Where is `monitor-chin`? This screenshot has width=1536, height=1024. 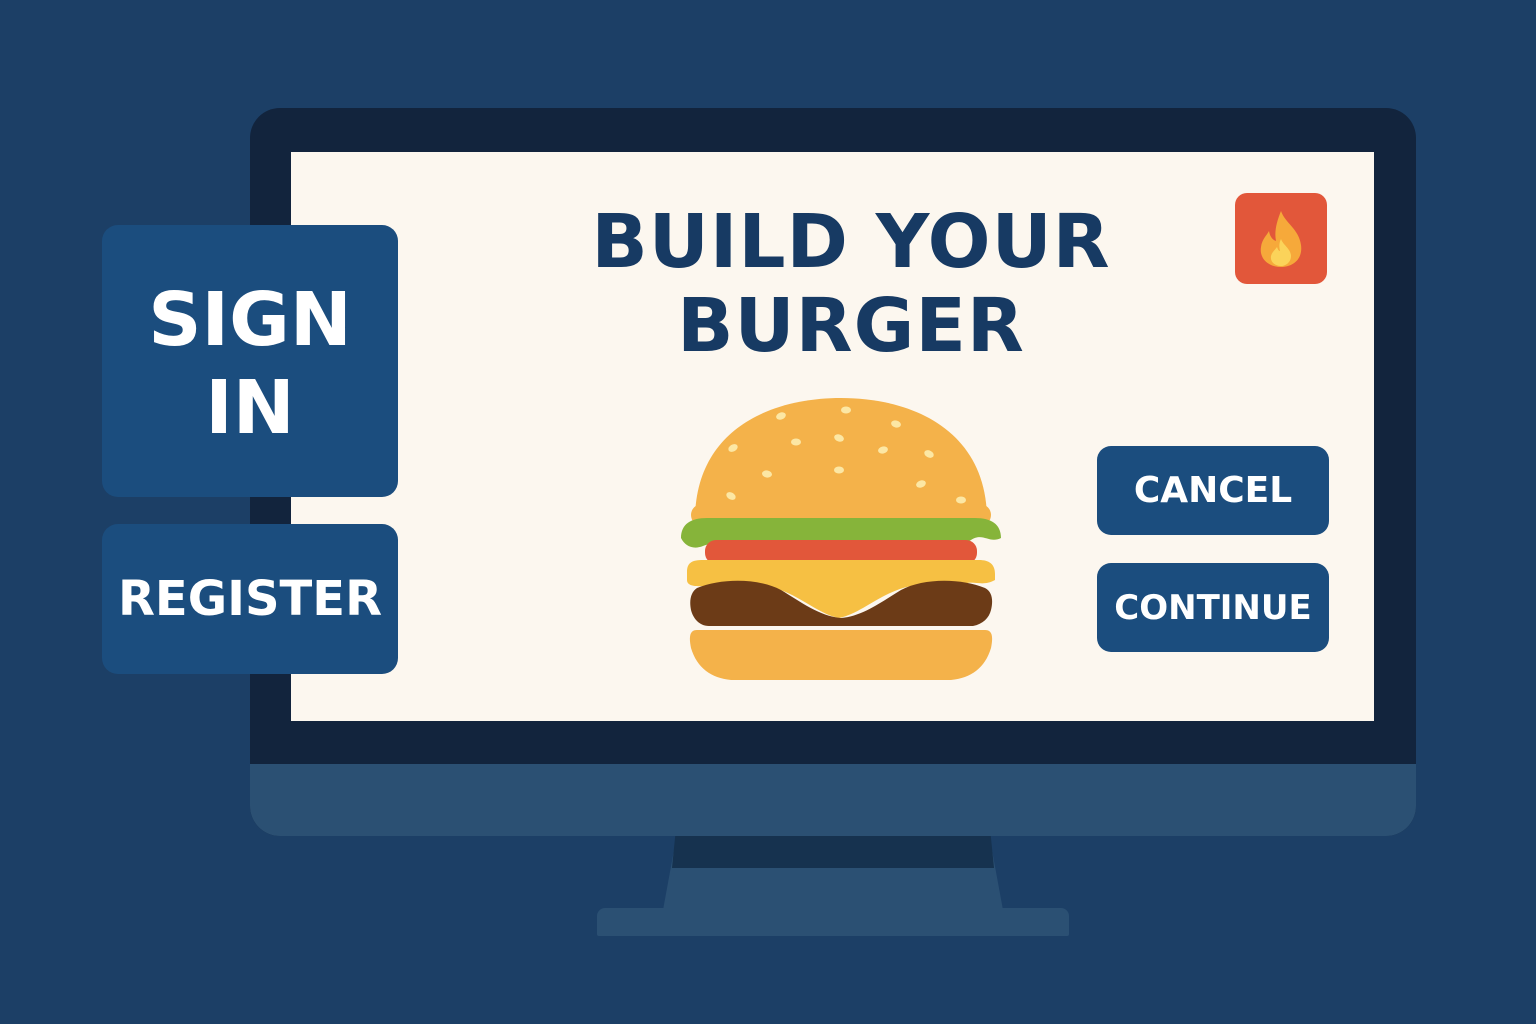 monitor-chin is located at coordinates (833, 800).